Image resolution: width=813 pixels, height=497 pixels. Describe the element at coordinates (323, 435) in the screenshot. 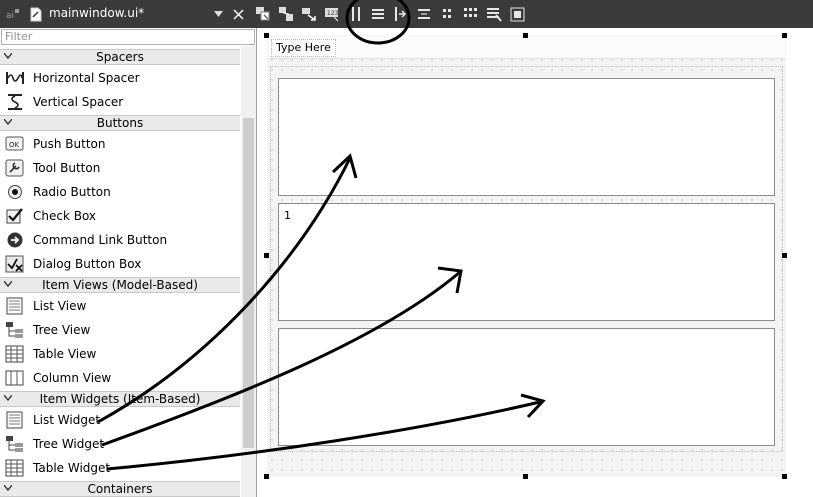

I see `annotation-arrow-table` at that location.